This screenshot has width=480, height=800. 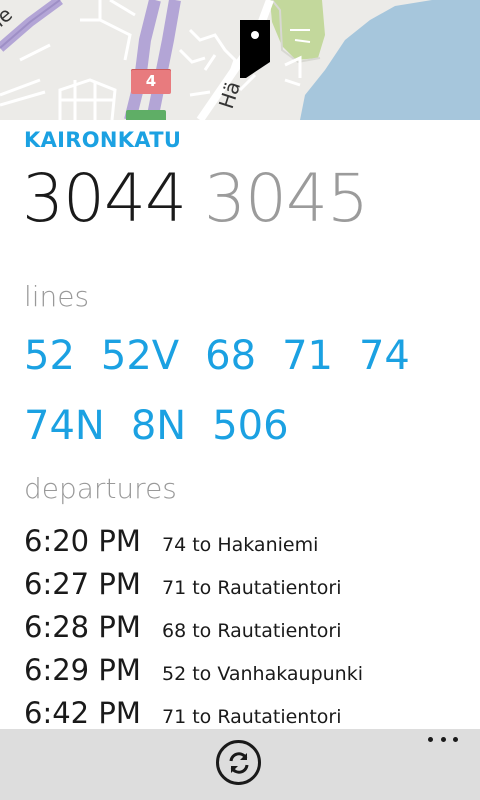 I want to click on map-green-marker, so click(x=146, y=115).